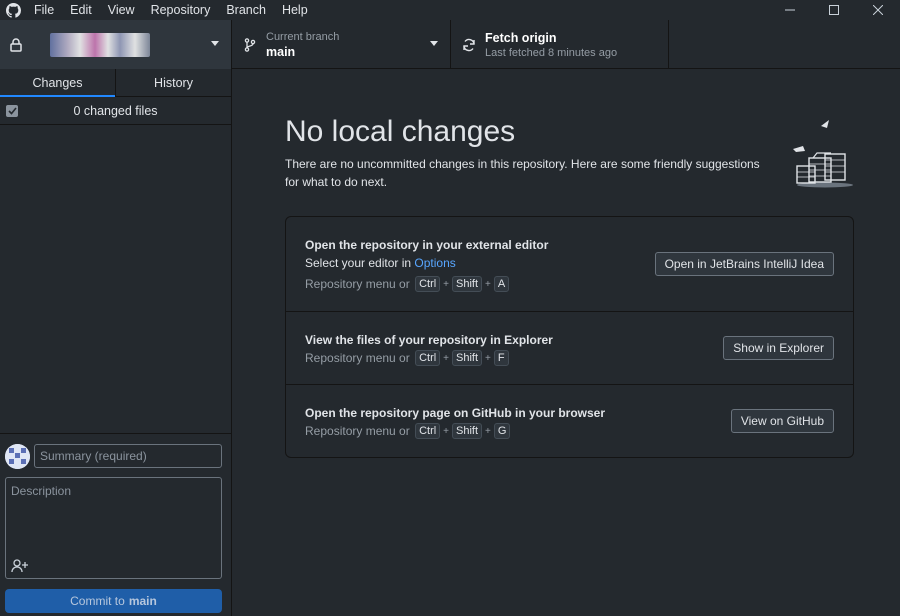  I want to click on commit-button-label: Commit to, so click(97, 601).